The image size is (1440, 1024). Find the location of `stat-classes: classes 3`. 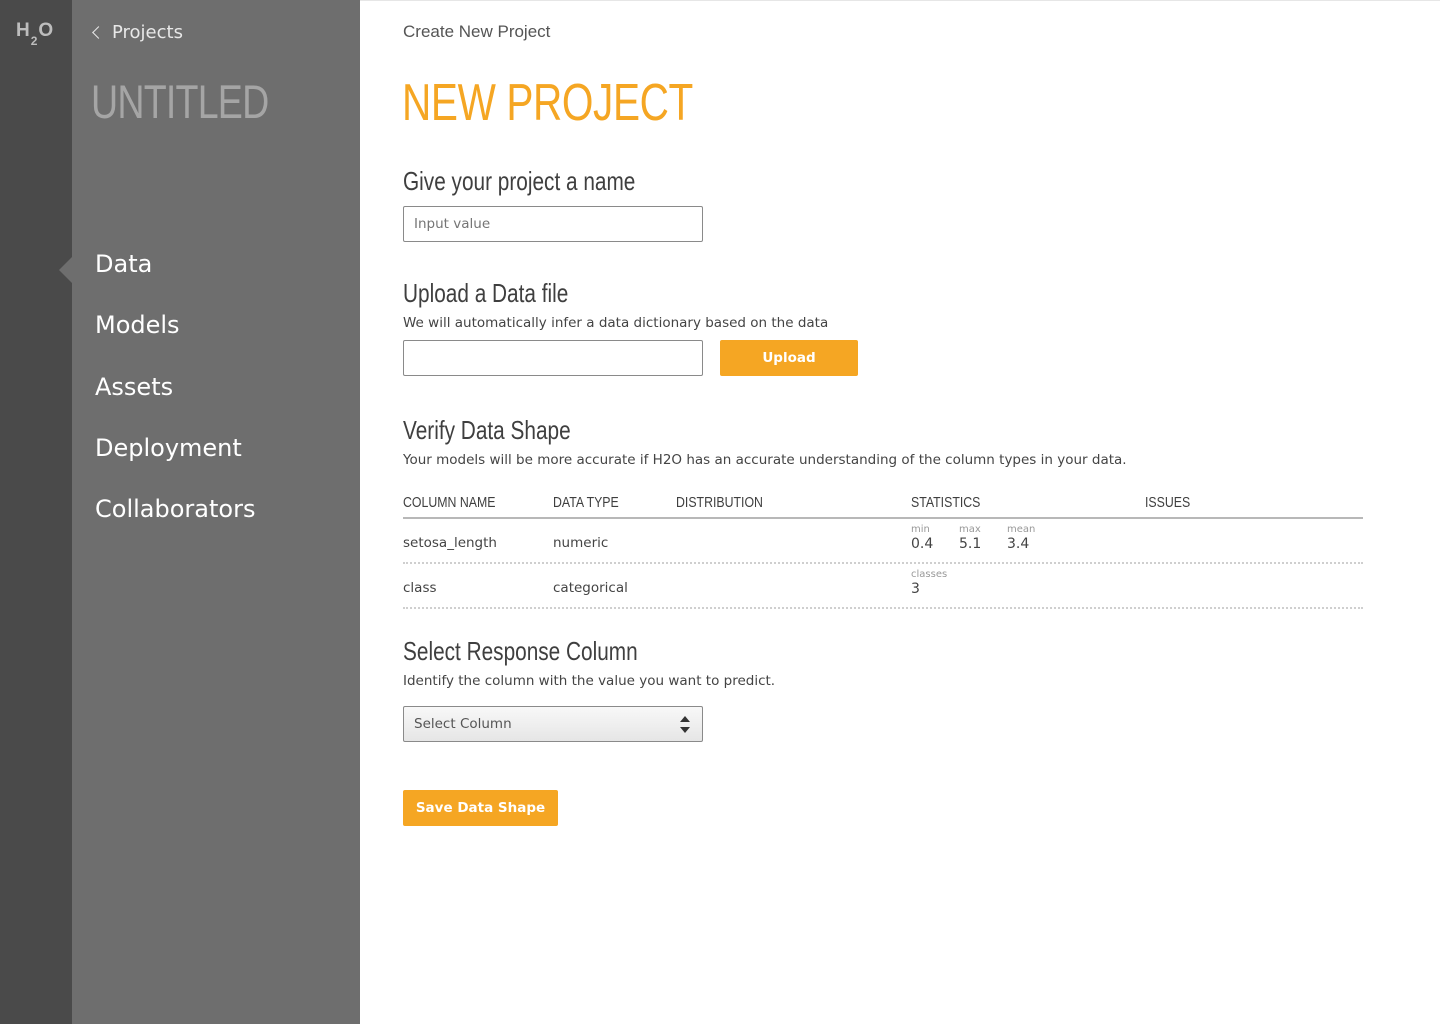

stat-classes: classes 3 is located at coordinates (929, 583).